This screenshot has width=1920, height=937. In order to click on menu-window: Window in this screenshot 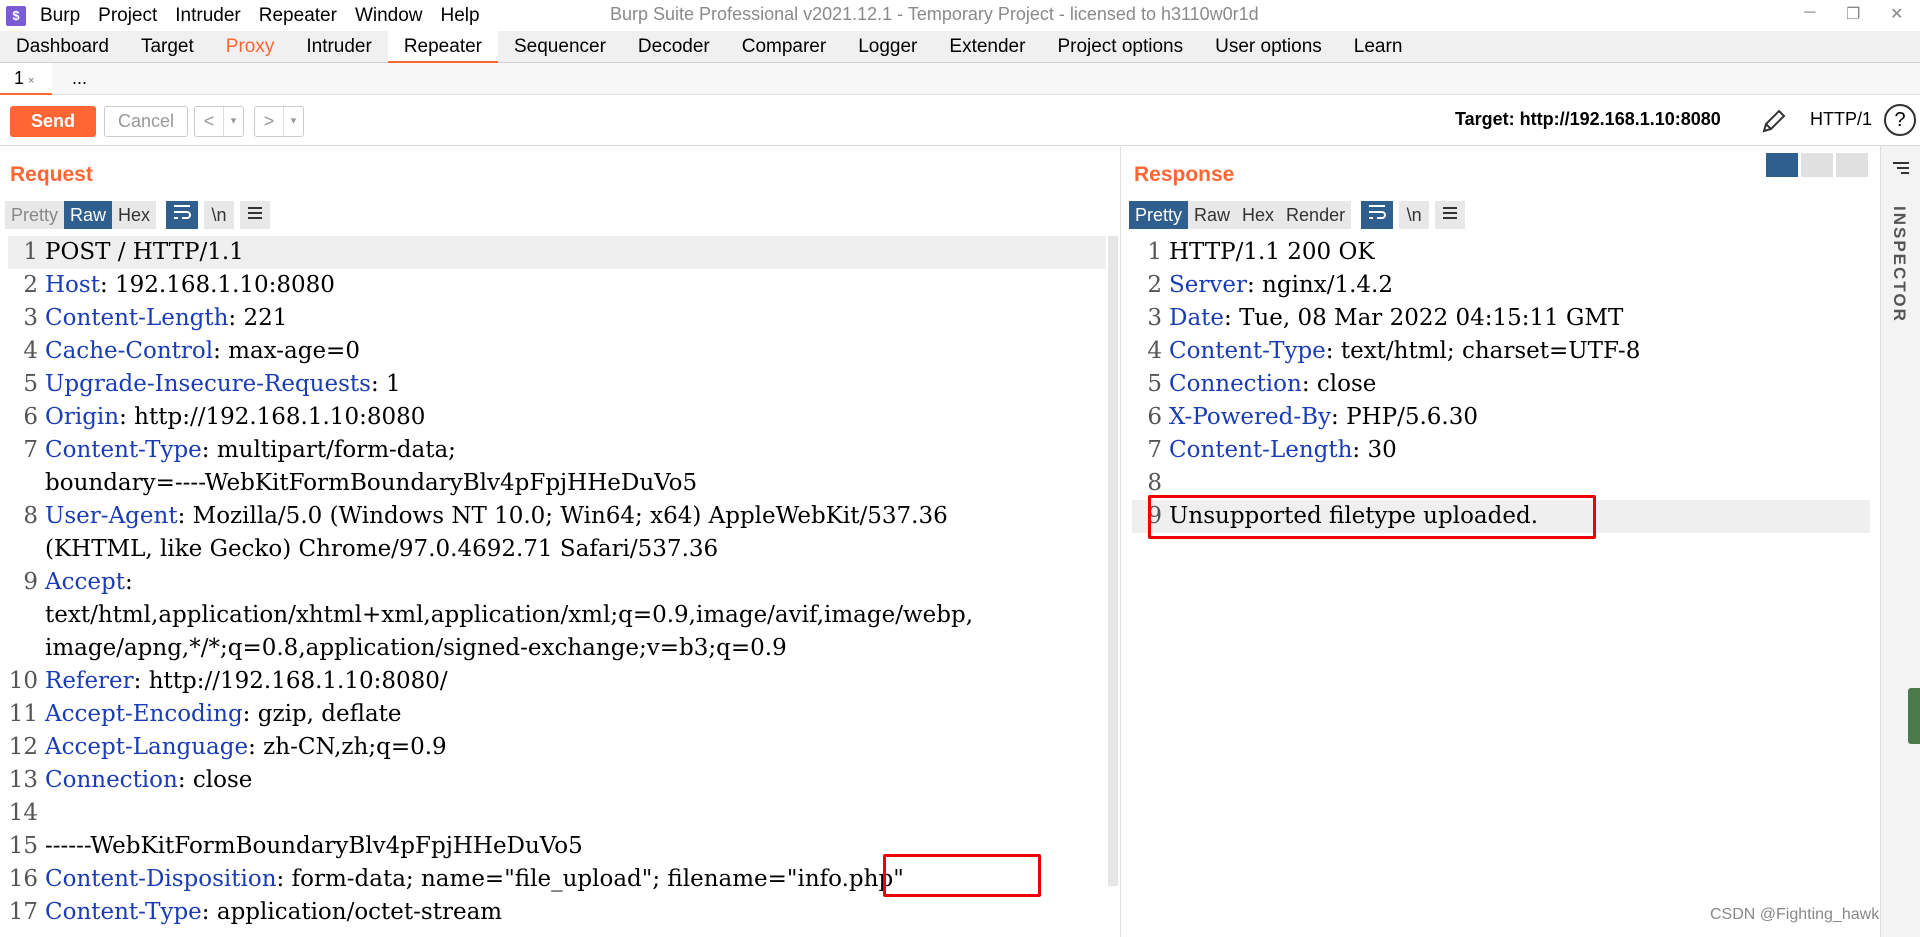, I will do `click(389, 15)`.